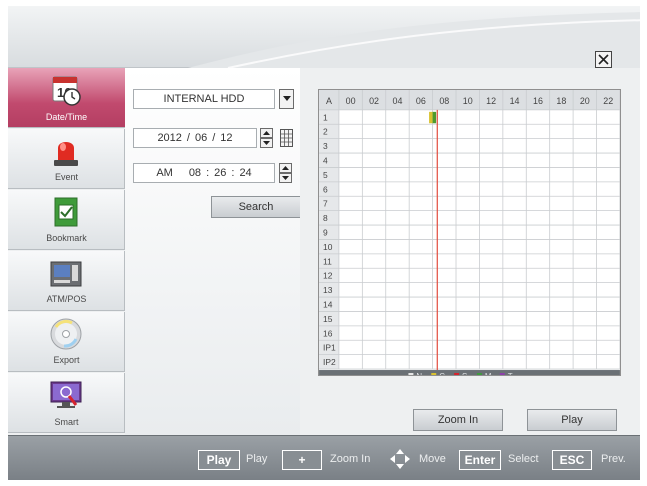 The height and width of the screenshot is (486, 647). What do you see at coordinates (433, 240) in the screenshot?
I see `recording-marks` at bounding box center [433, 240].